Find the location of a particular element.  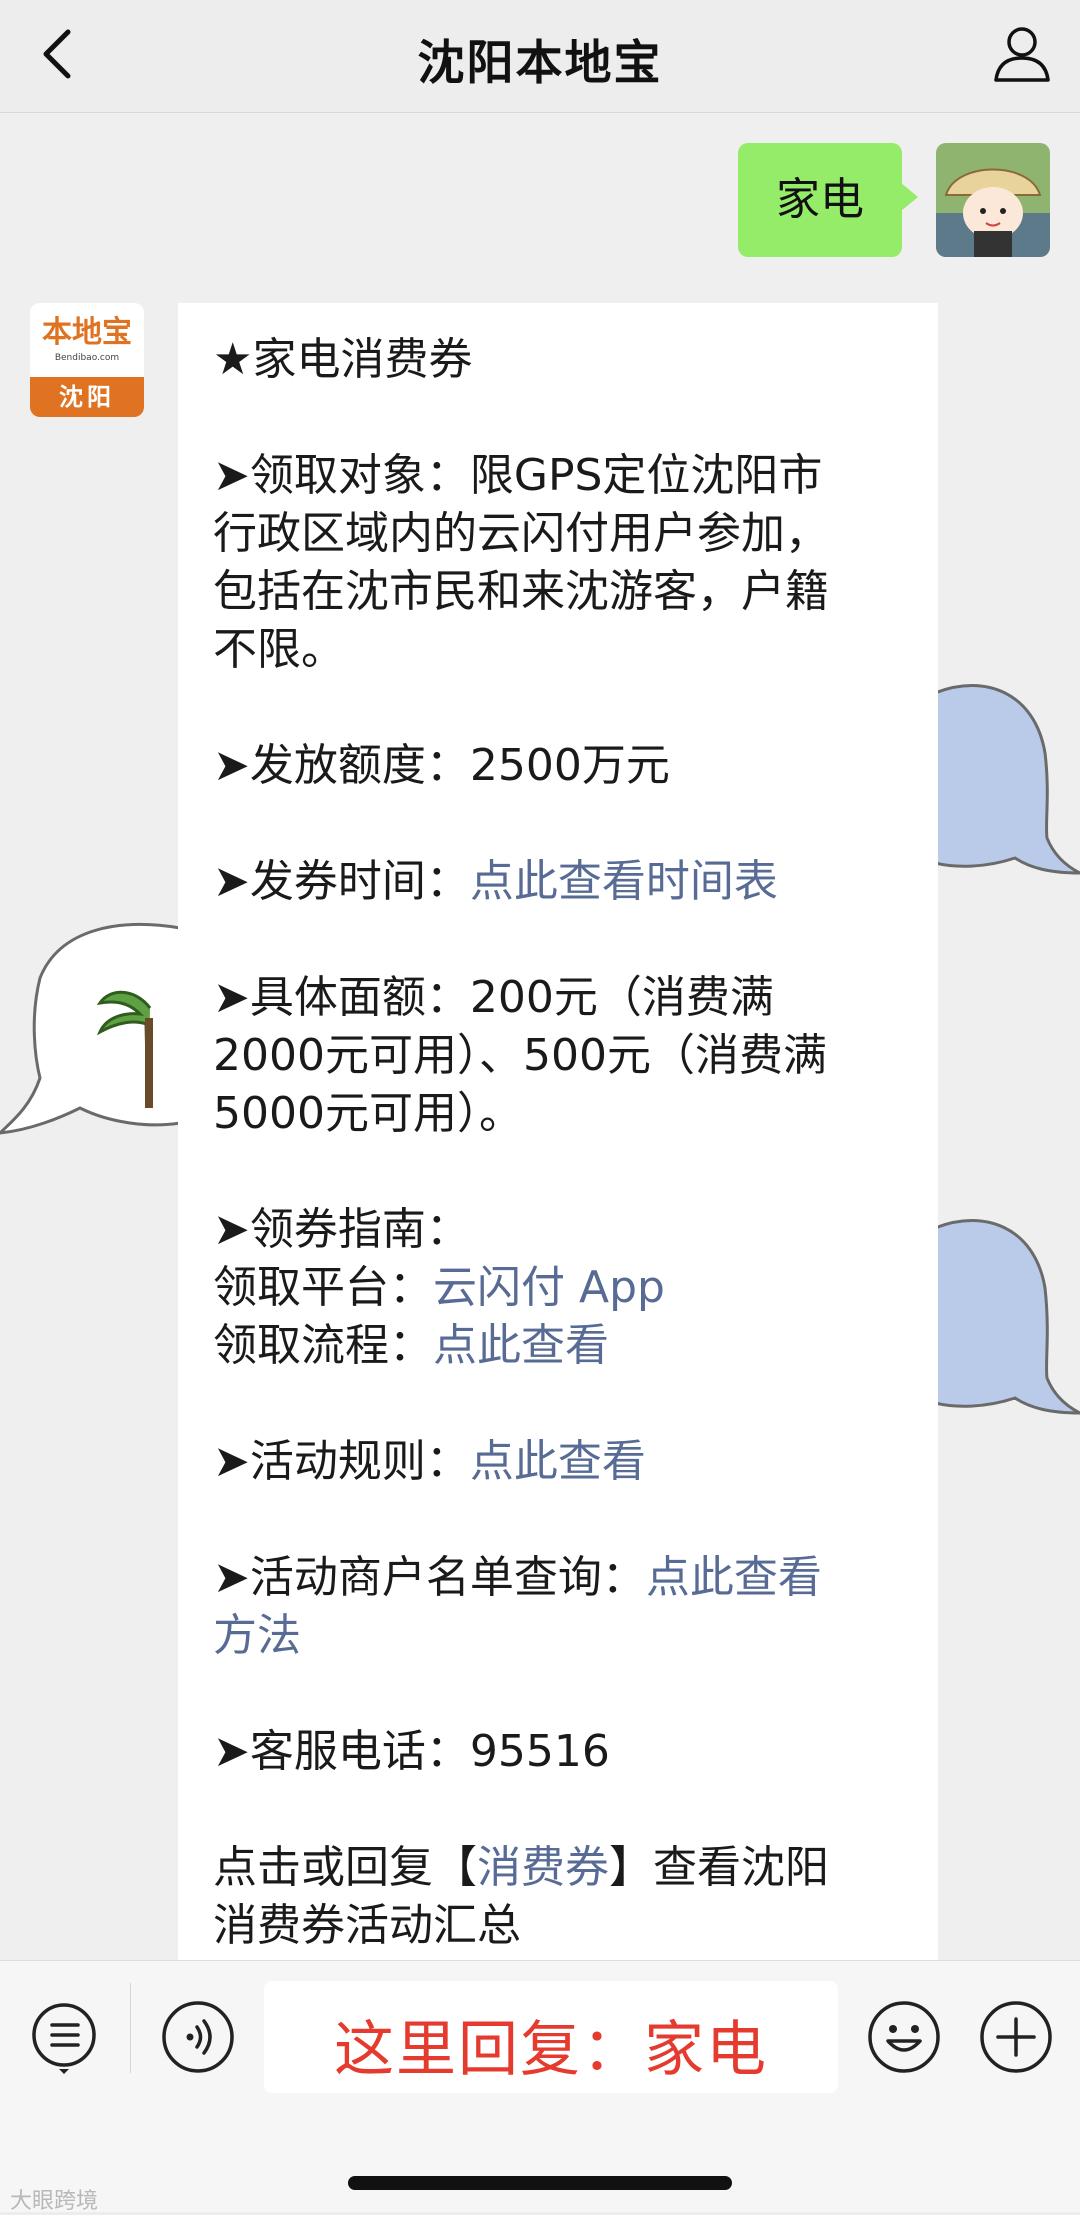

unionpay-app-link: 云闪付 App is located at coordinates (549, 1287).